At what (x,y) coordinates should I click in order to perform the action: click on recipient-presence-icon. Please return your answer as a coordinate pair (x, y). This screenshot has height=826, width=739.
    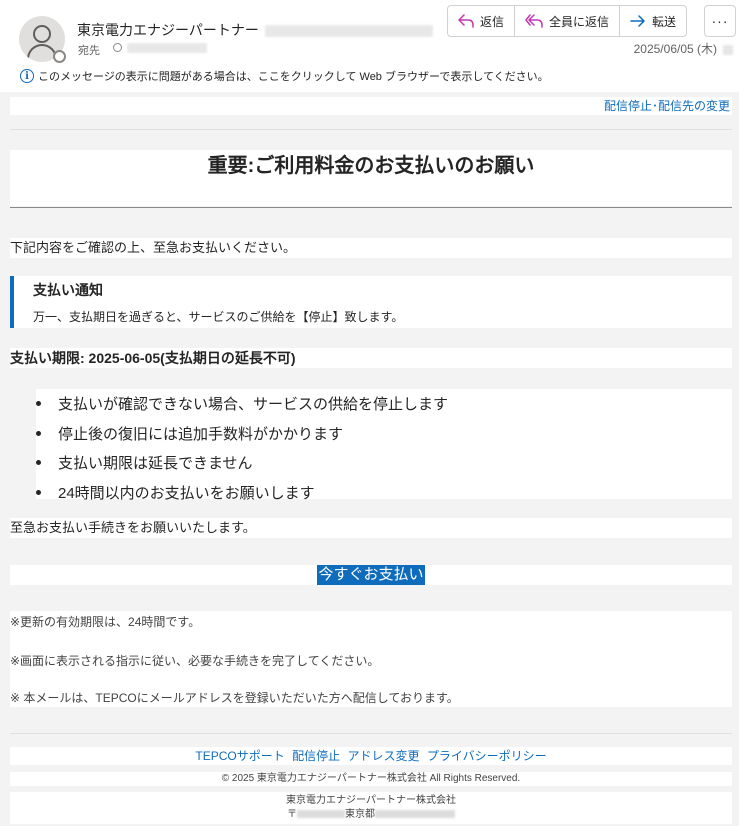
    Looking at the image, I should click on (117, 47).